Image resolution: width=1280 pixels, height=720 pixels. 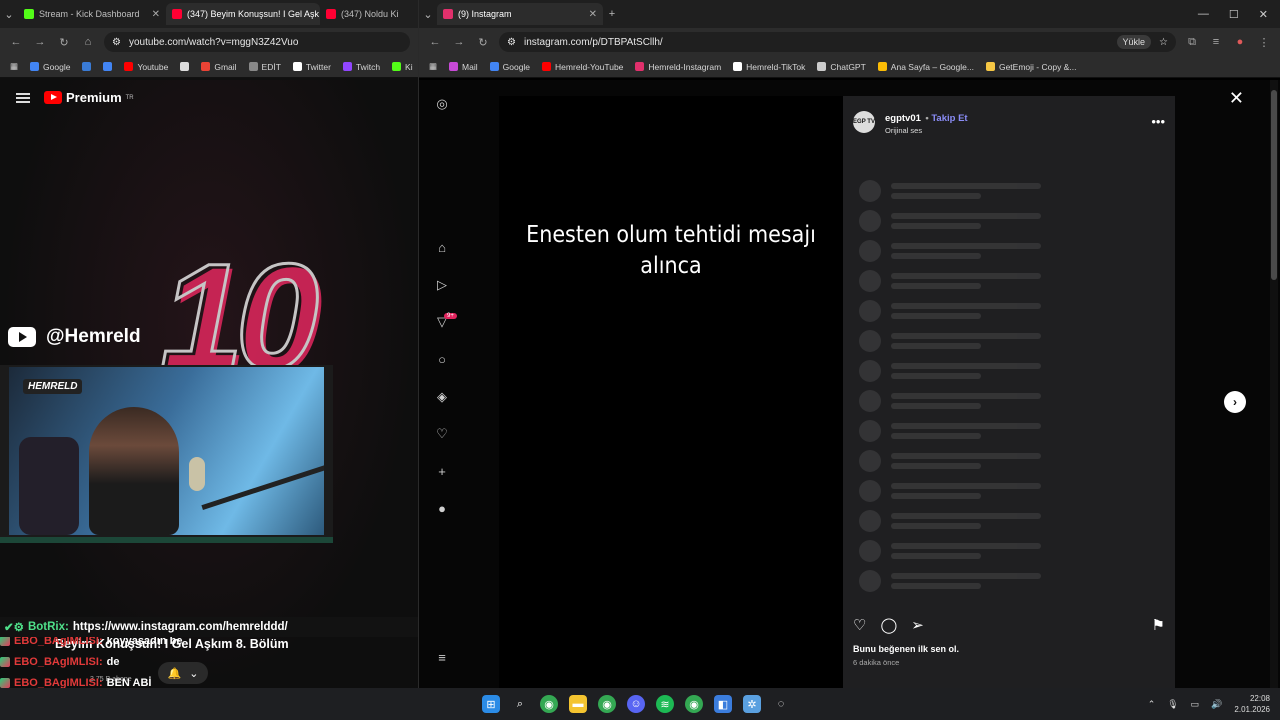 I want to click on url-field: ⚙ instagram.com/p/DTBPAtSCllh/ Yükle ☆, so click(x=837, y=42).